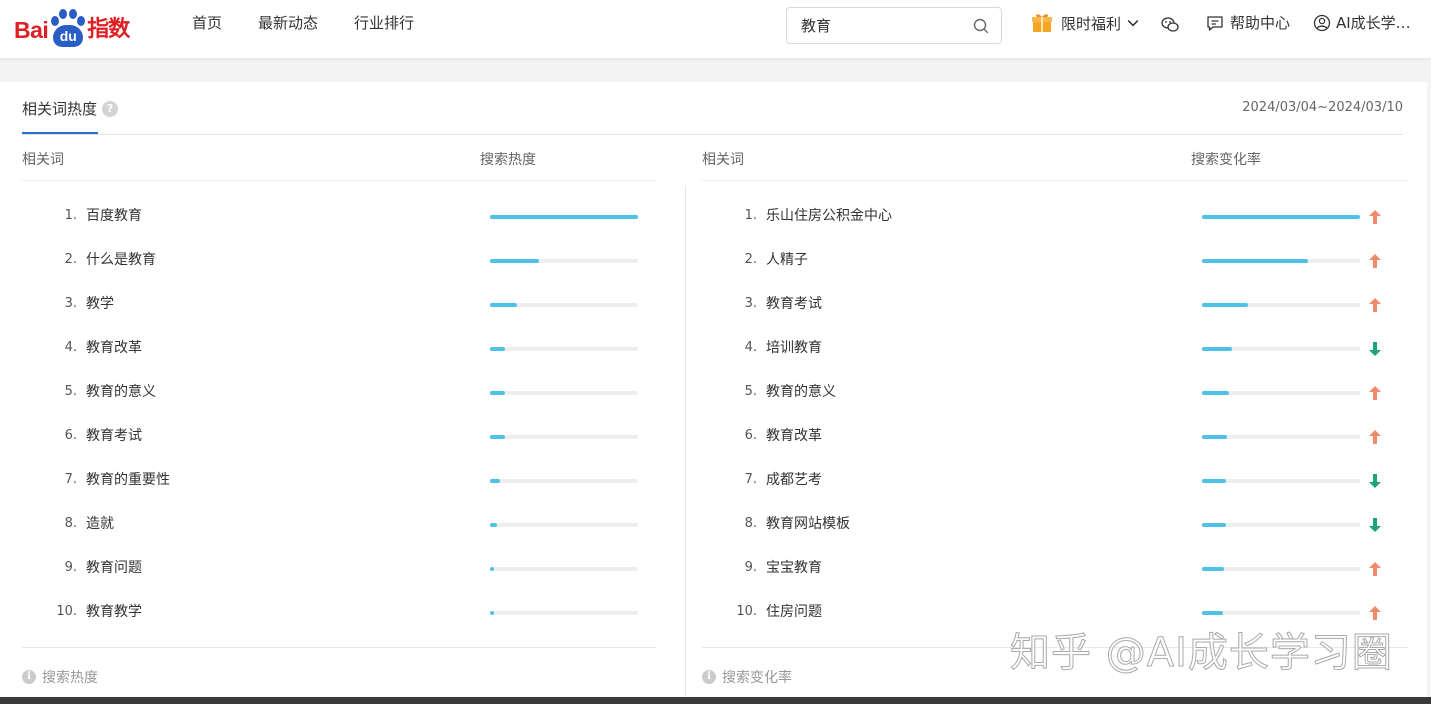 The height and width of the screenshot is (704, 1431). Describe the element at coordinates (1055, 180) in the screenshot. I see `right-header-divider` at that location.